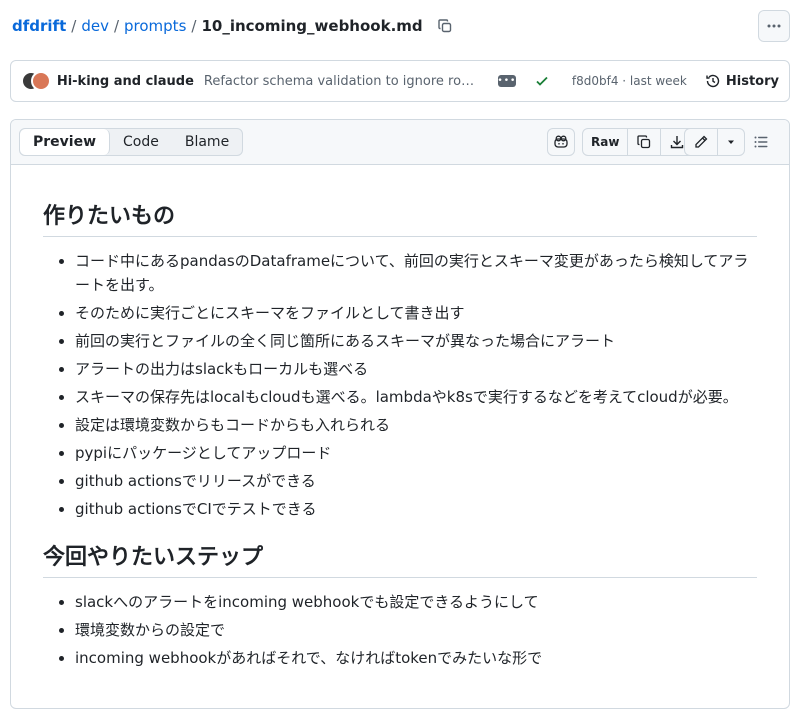 The height and width of the screenshot is (719, 800). I want to click on section-heading: 作りたいもの, so click(400, 217).